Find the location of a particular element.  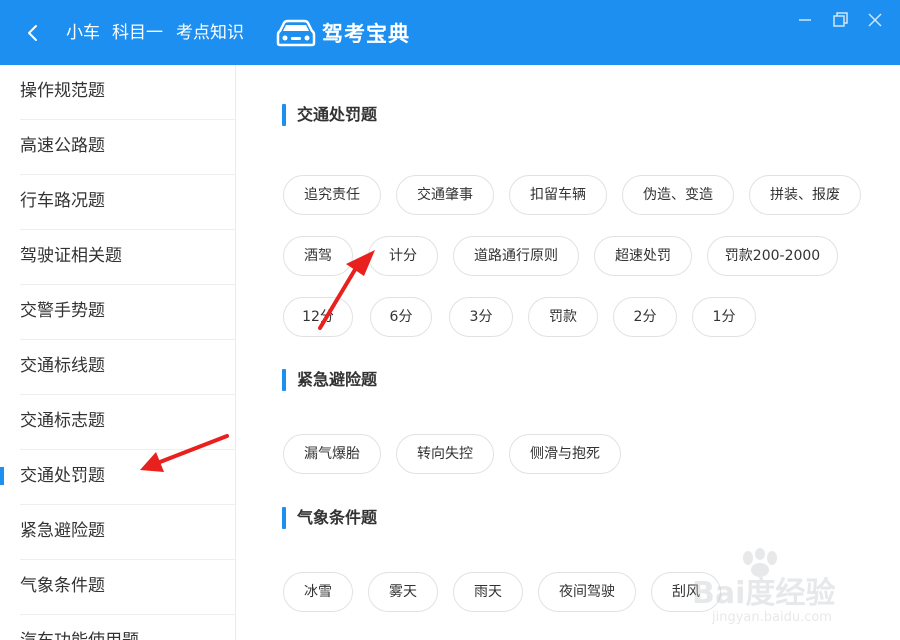

car-logo-icon is located at coordinates (296, 33).